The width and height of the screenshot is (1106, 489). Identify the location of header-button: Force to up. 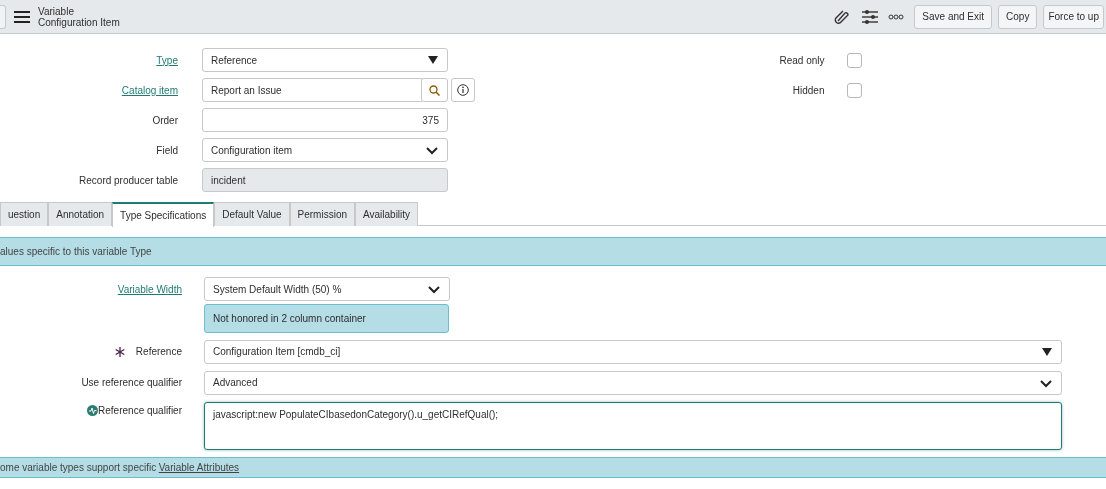
(1073, 16).